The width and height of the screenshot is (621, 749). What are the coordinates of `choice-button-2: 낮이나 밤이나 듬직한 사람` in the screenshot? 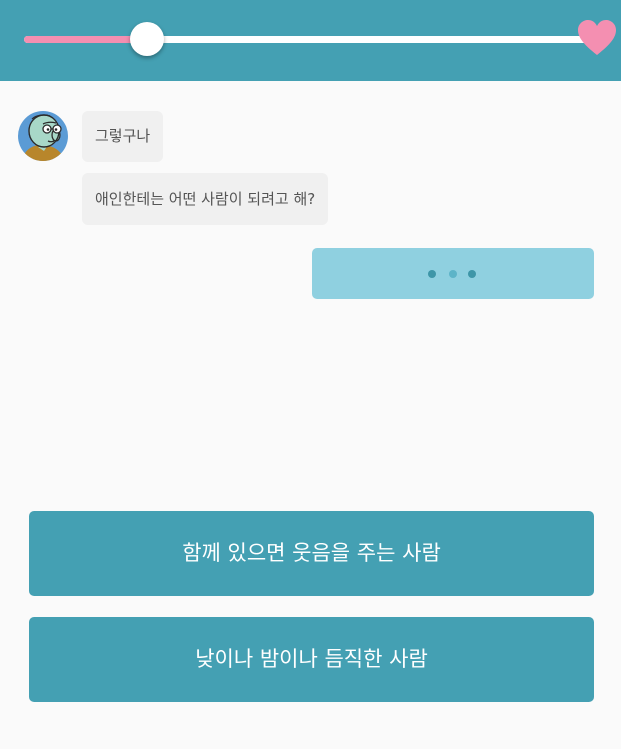 It's located at (311, 659).